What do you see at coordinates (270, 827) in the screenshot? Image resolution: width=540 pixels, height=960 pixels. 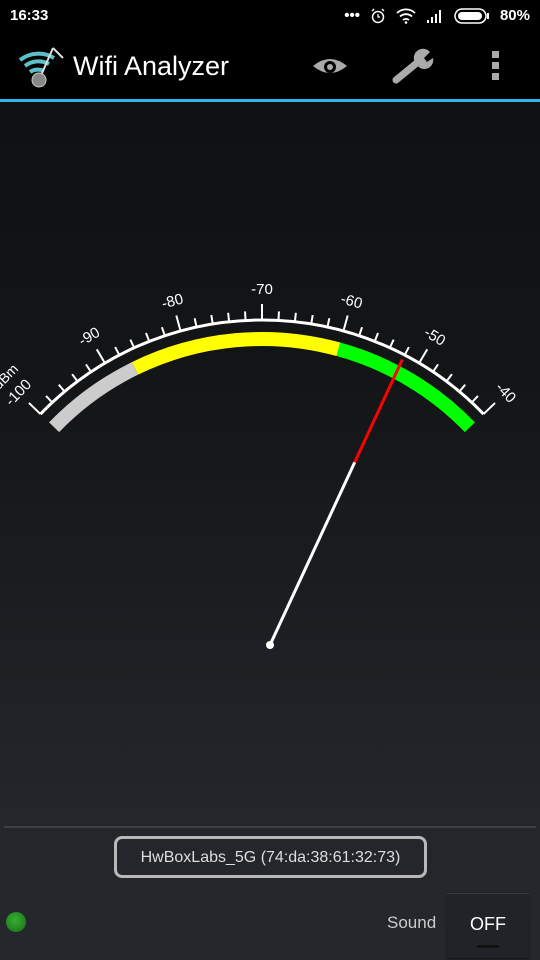 I see `divider` at bounding box center [270, 827].